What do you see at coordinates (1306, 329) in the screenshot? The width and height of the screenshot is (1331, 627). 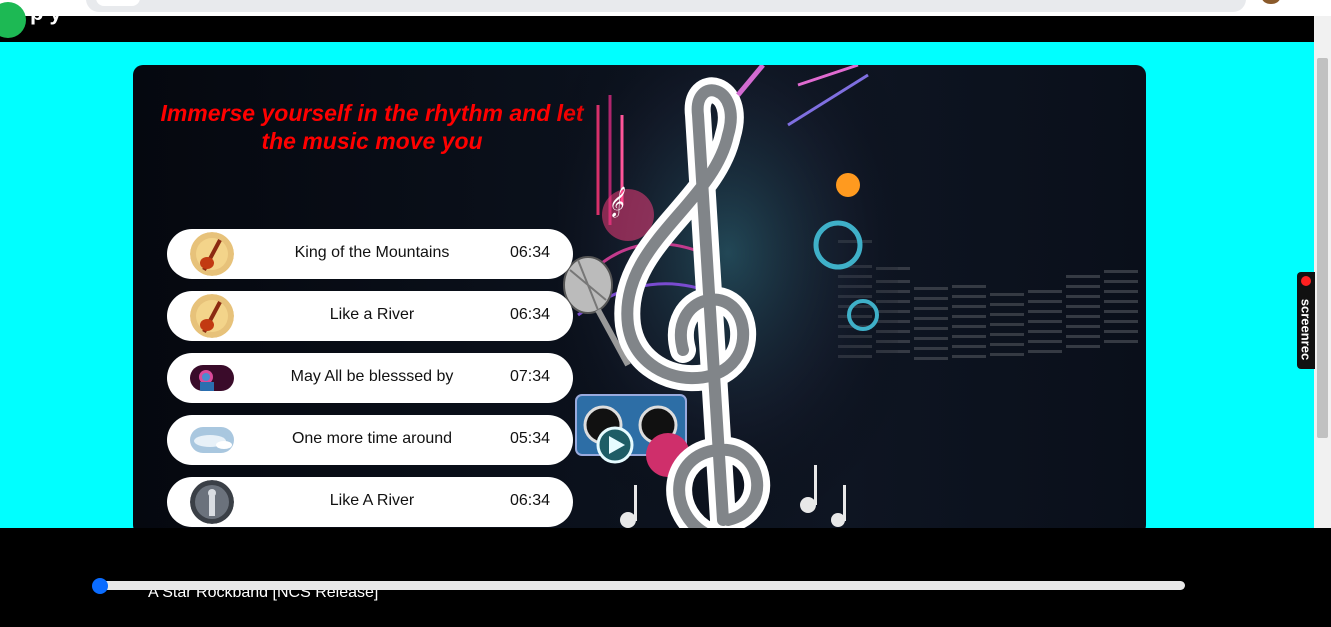 I see `screenrec-label: screenrec` at bounding box center [1306, 329].